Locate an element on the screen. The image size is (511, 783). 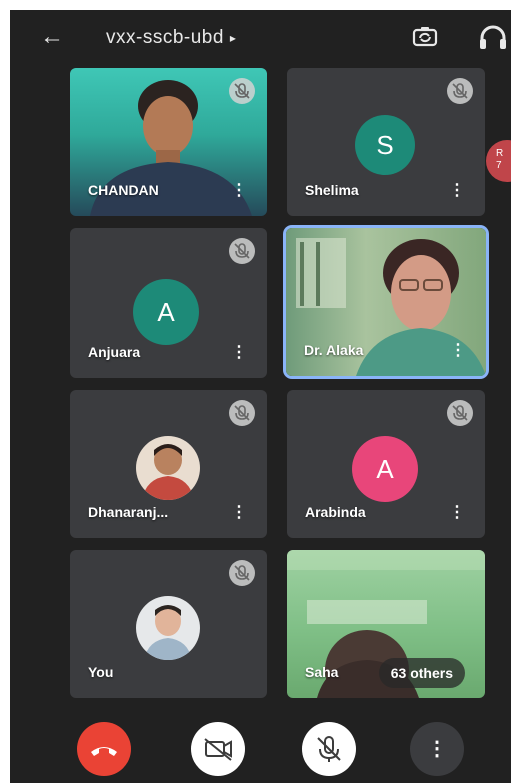
meeting-title: vxx-sscb-ubd ▸ is located at coordinates (171, 38).